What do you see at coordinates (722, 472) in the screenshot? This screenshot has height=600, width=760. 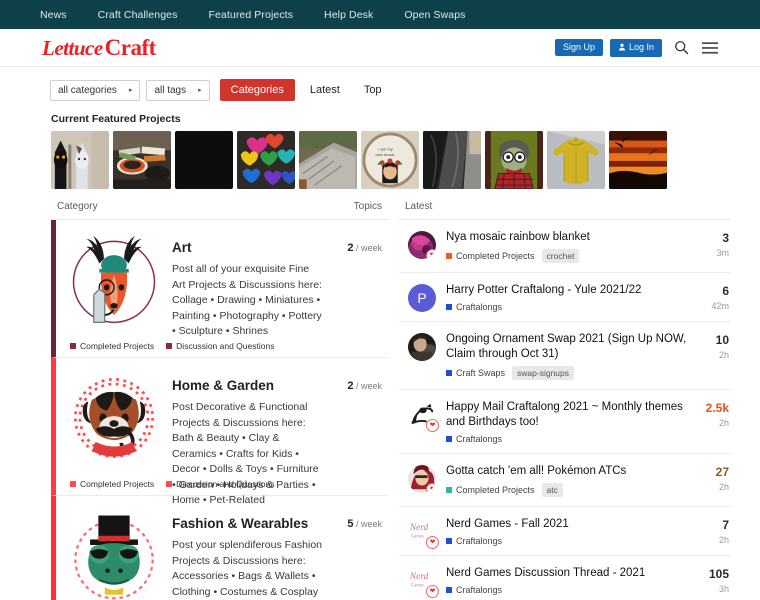 I see `topic-reply-count: 27` at bounding box center [722, 472].